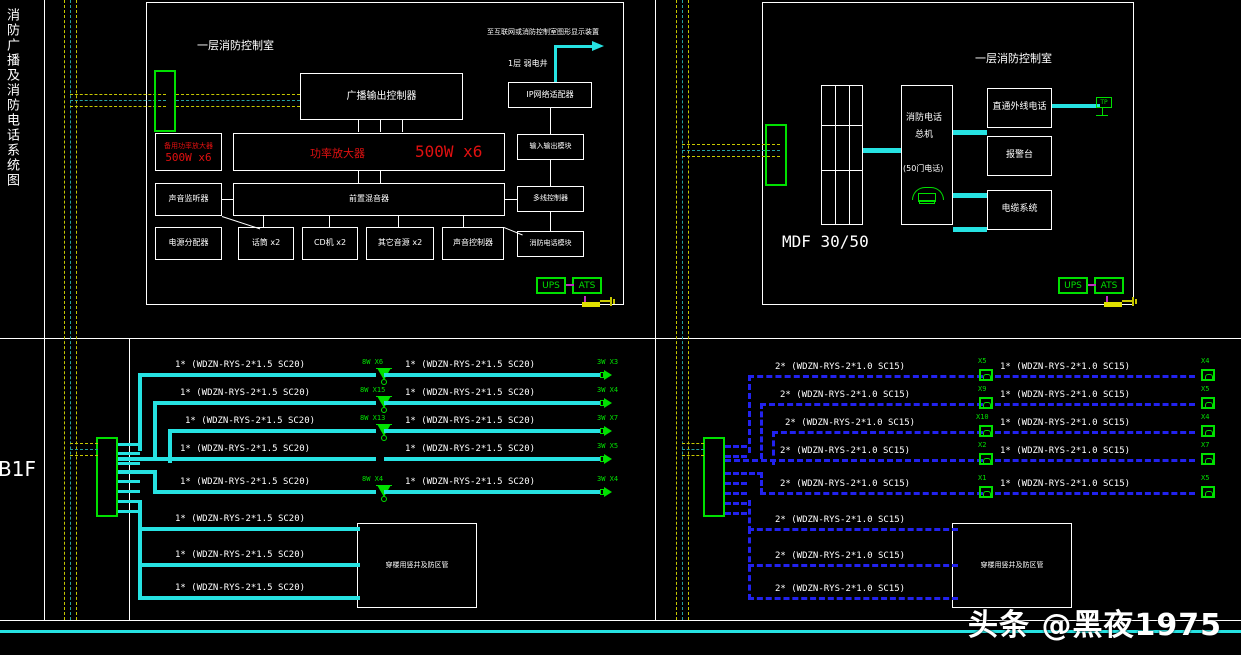 The height and width of the screenshot is (655, 1241). What do you see at coordinates (1092, 285) in the screenshot?
I see `right-ups-ats-link` at bounding box center [1092, 285].